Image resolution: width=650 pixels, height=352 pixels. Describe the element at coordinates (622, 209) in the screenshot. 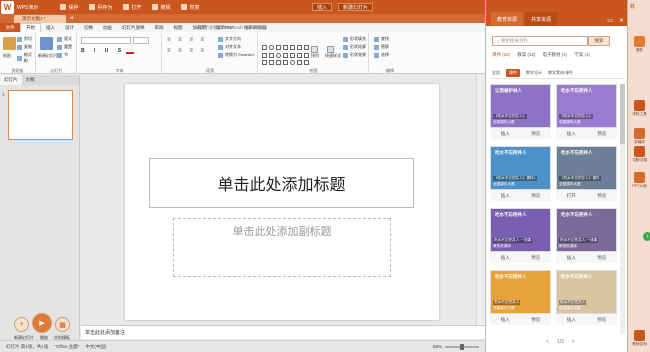

I see `resource-scrollbar` at that location.